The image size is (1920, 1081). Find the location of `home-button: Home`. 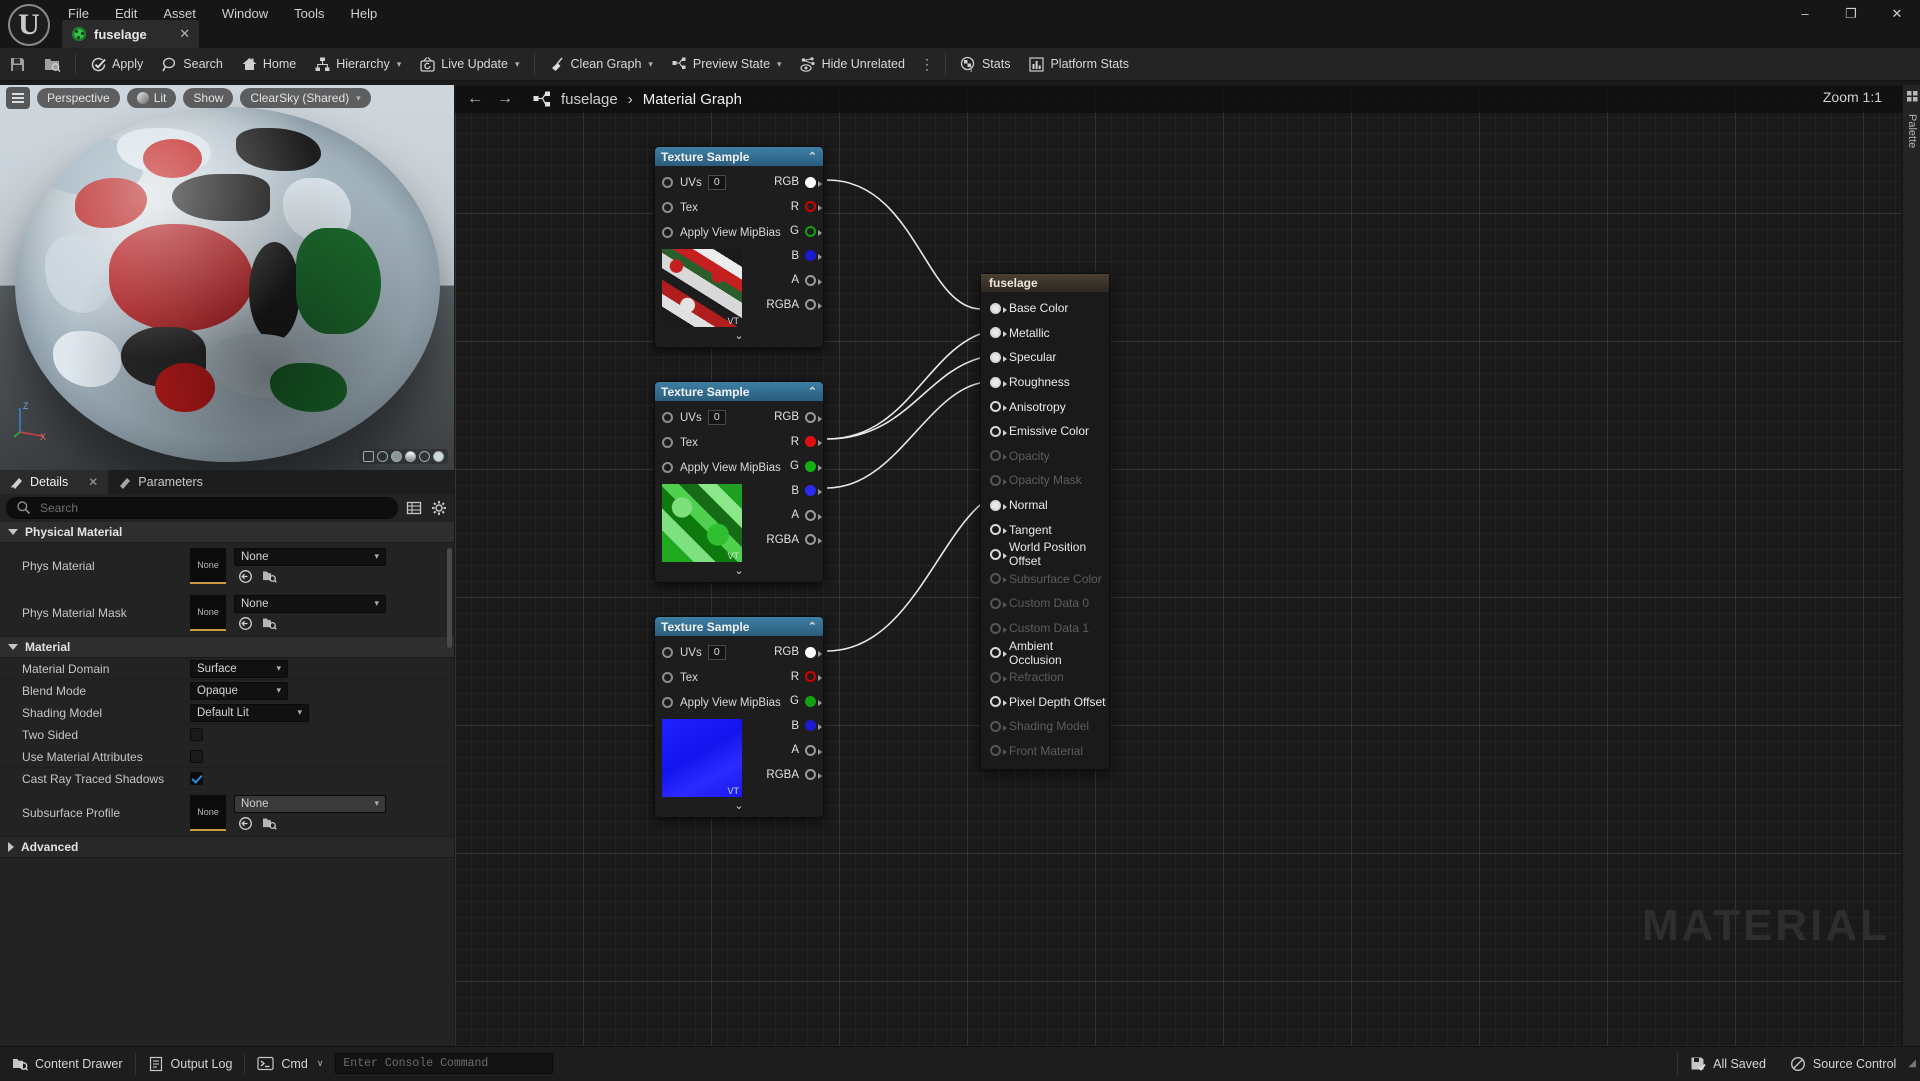

home-button: Home is located at coordinates (268, 64).